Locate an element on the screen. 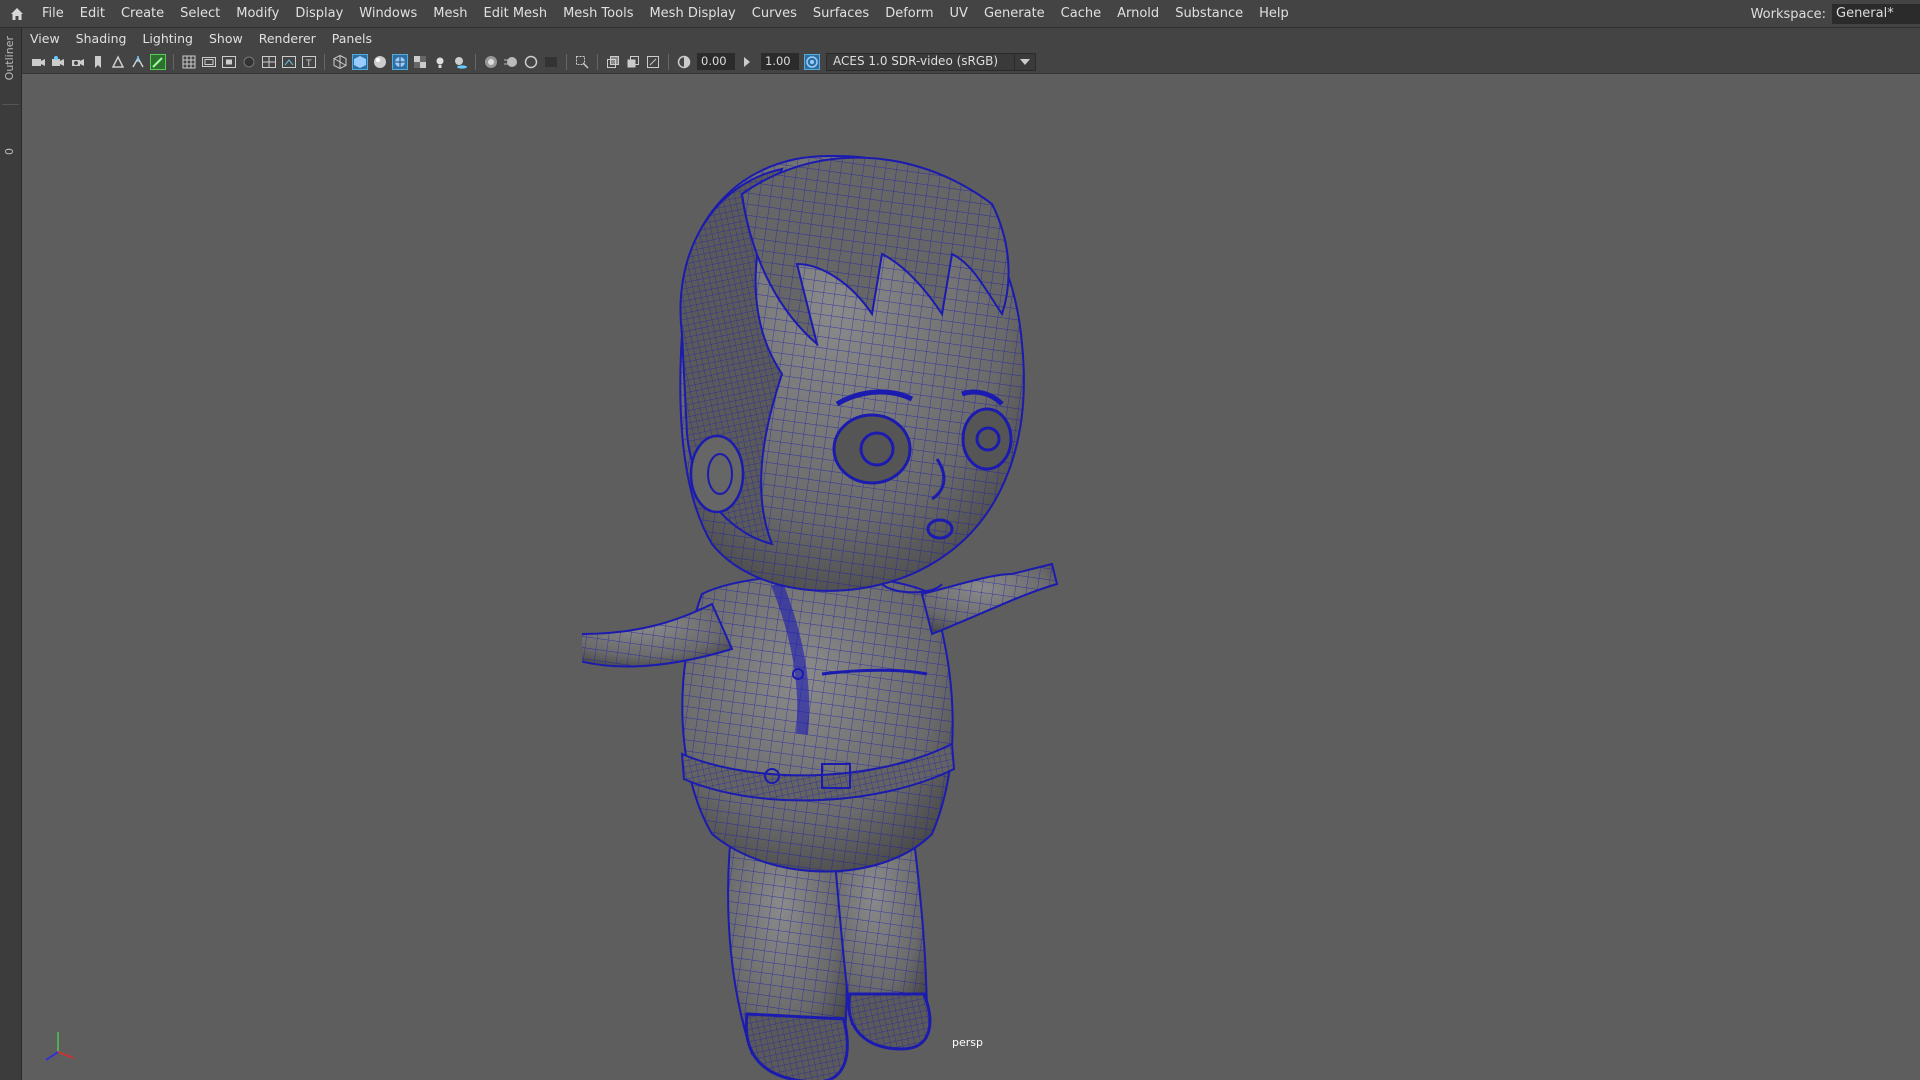 This screenshot has height=1080, width=1920. camera-attributes-icon is located at coordinates (58, 62).